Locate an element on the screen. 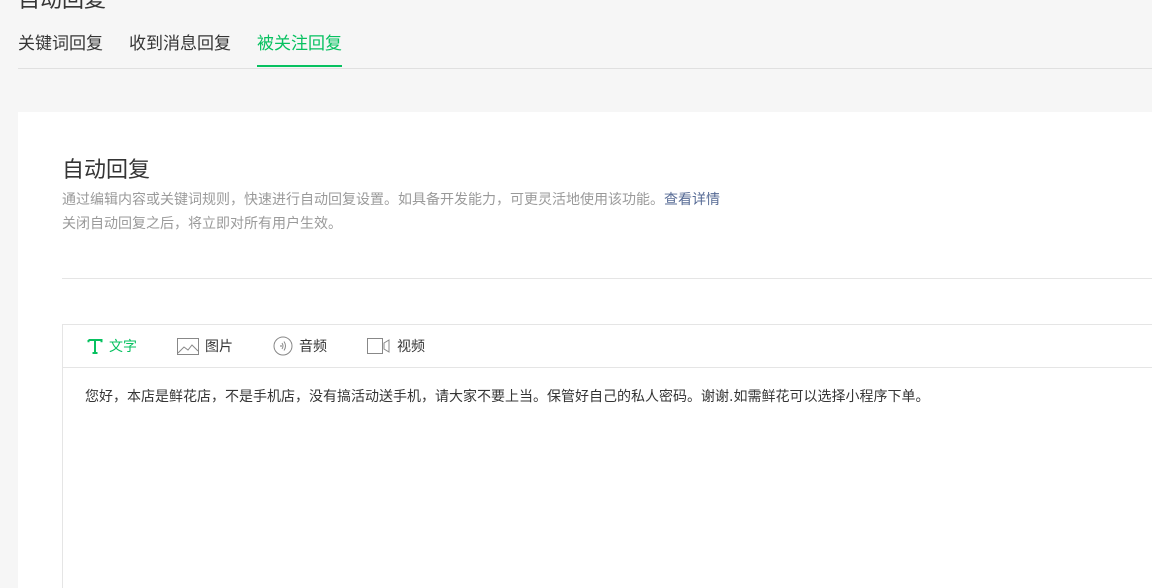 The image size is (1152, 588). tool-audio-button: 音频 is located at coordinates (300, 346).